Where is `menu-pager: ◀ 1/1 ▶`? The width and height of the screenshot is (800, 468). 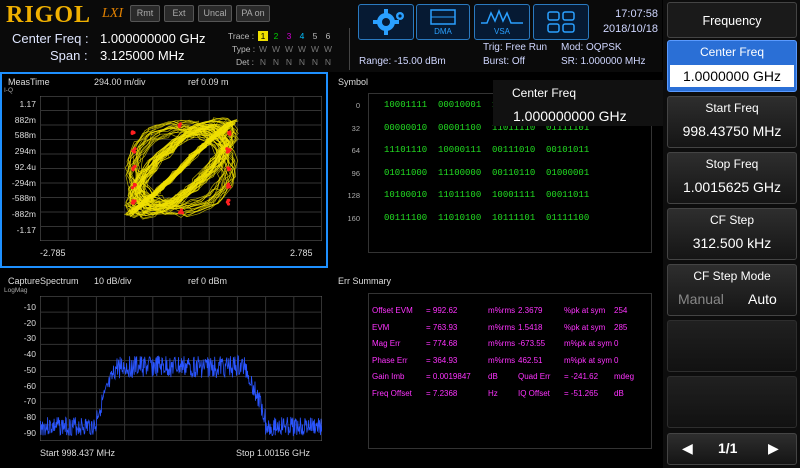
menu-pager: ◀ 1/1 ▶ is located at coordinates (732, 449).